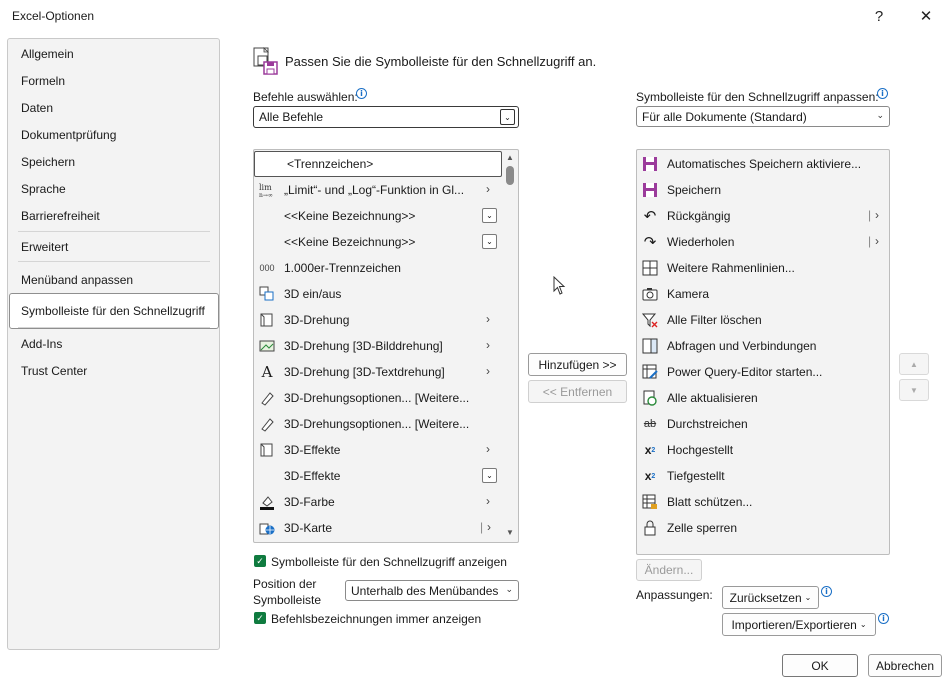 The height and width of the screenshot is (685, 950). I want to click on camera-icon, so click(650, 294).